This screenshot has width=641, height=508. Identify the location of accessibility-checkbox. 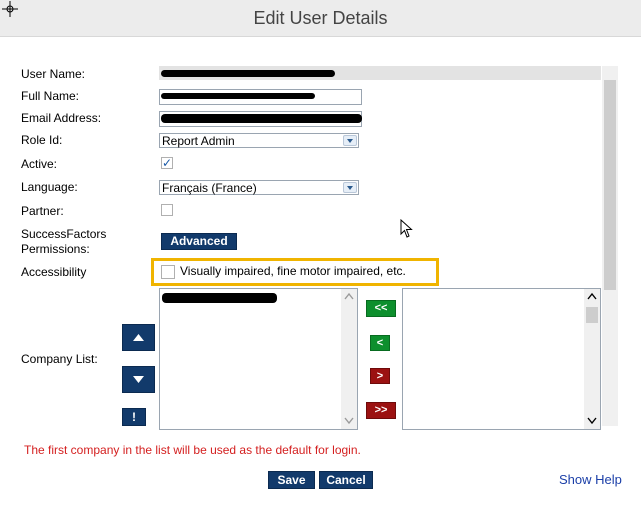
(168, 272).